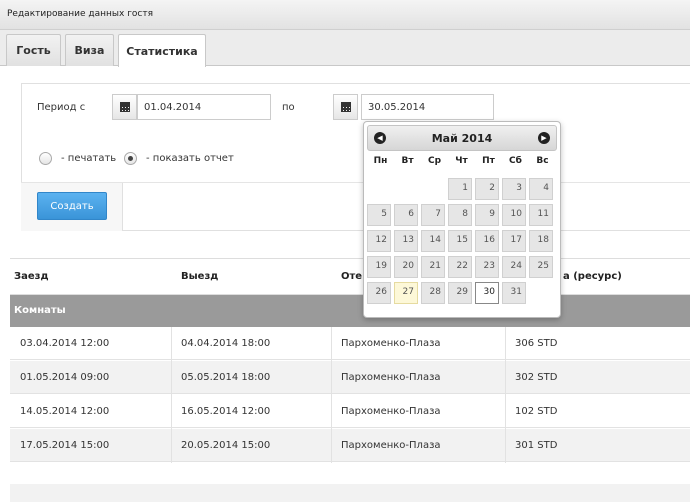 The width and height of the screenshot is (690, 502). I want to click on datepicker-day: 7, so click(433, 215).